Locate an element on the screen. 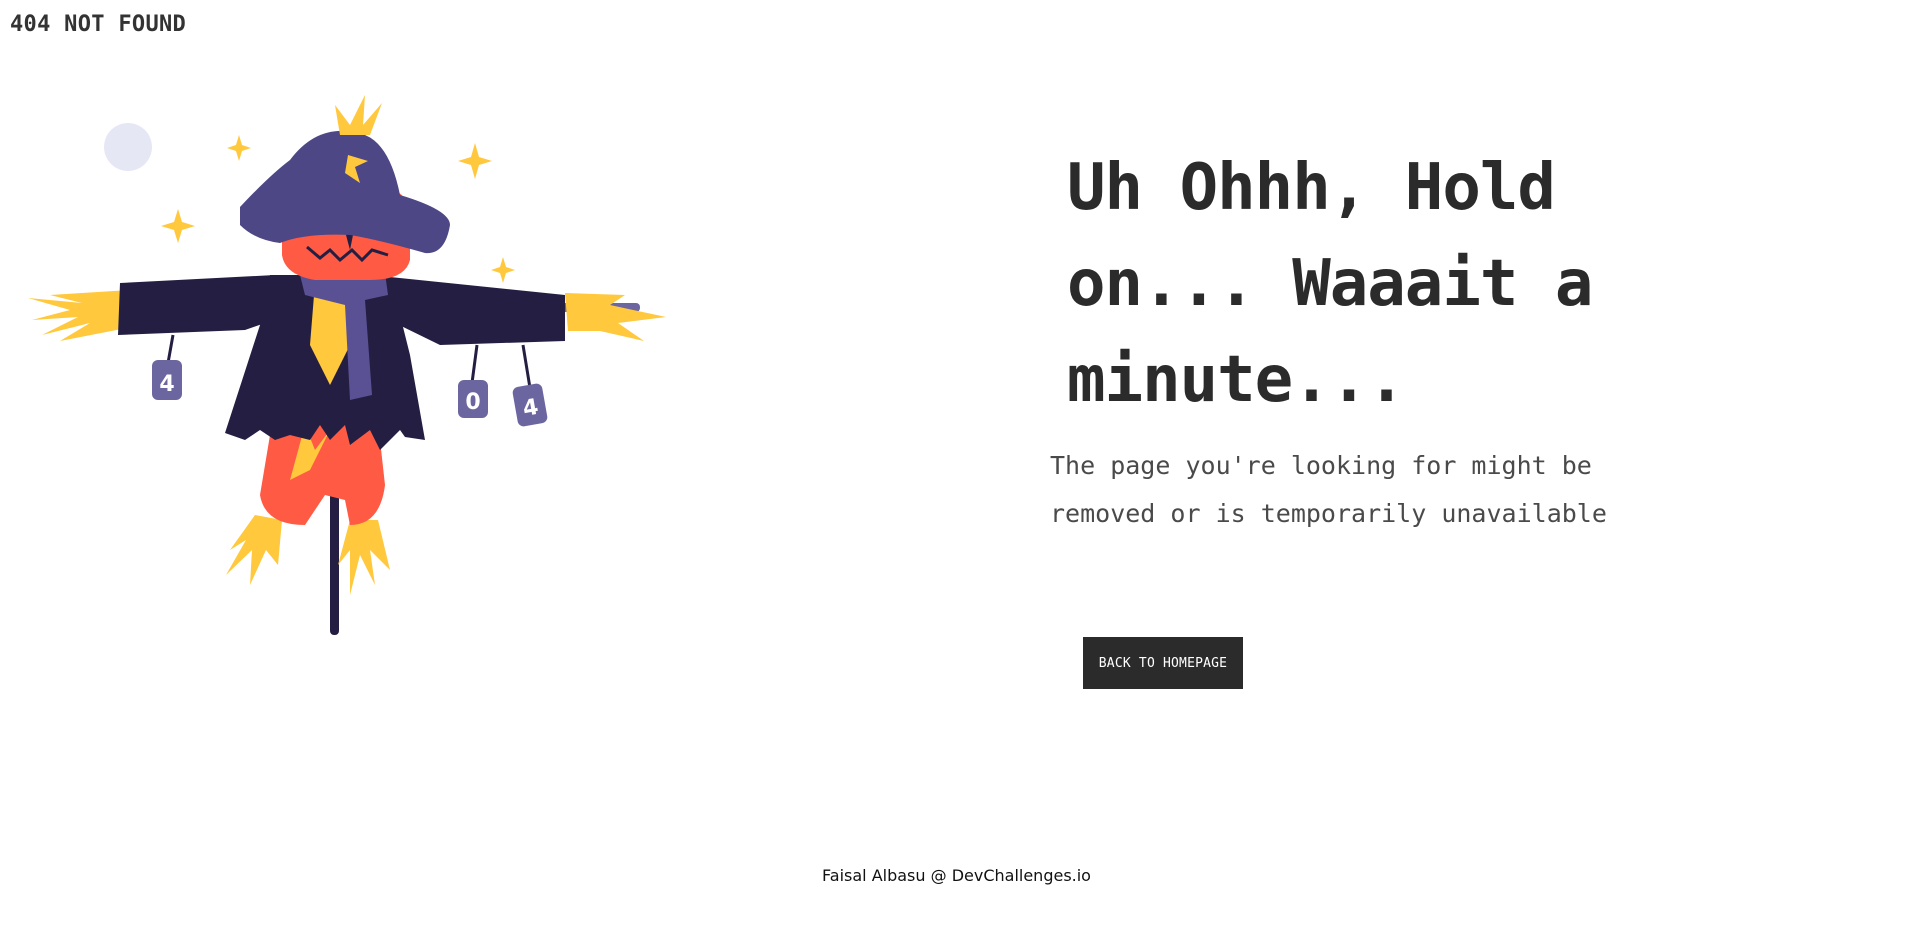  site-title: 404 NOT FOUND is located at coordinates (98, 24).